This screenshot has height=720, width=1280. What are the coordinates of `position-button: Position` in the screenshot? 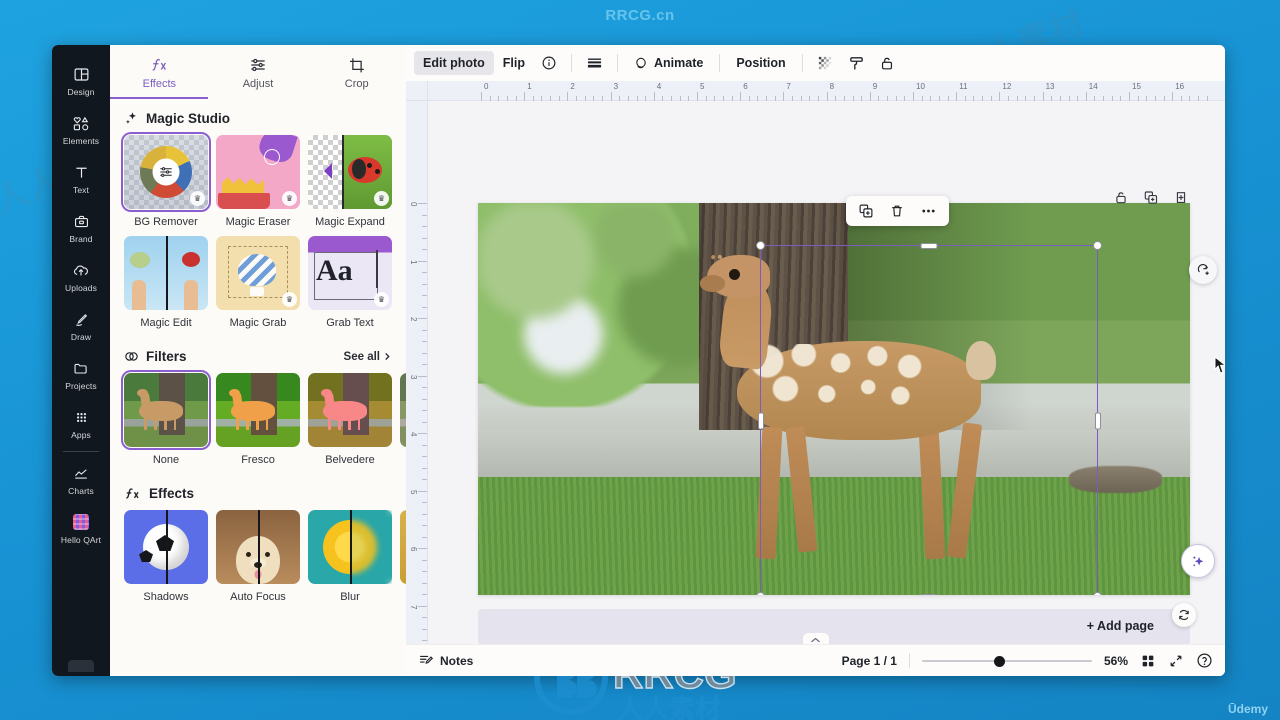 It's located at (760, 63).